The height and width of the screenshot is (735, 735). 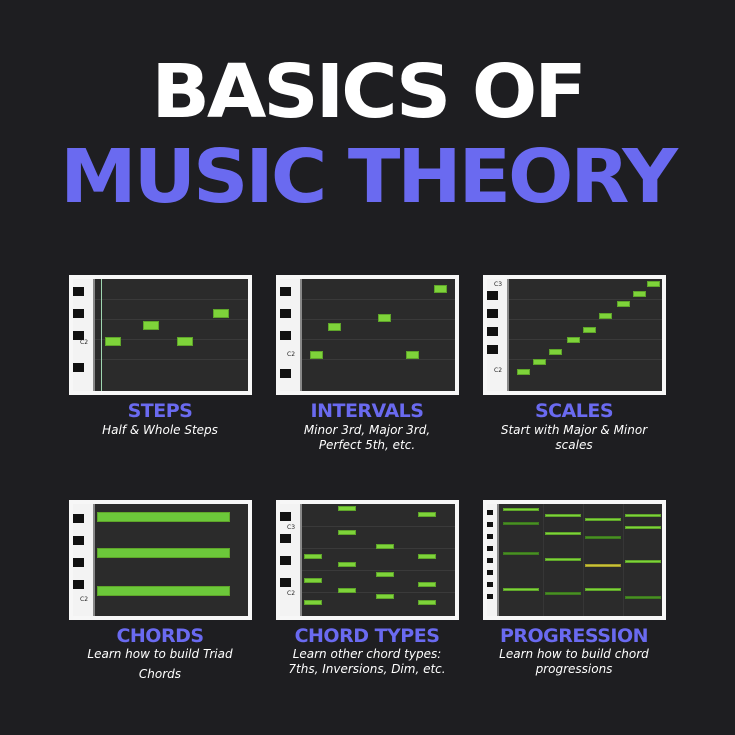 What do you see at coordinates (574, 411) in the screenshot?
I see `card-label-scales: SCALES` at bounding box center [574, 411].